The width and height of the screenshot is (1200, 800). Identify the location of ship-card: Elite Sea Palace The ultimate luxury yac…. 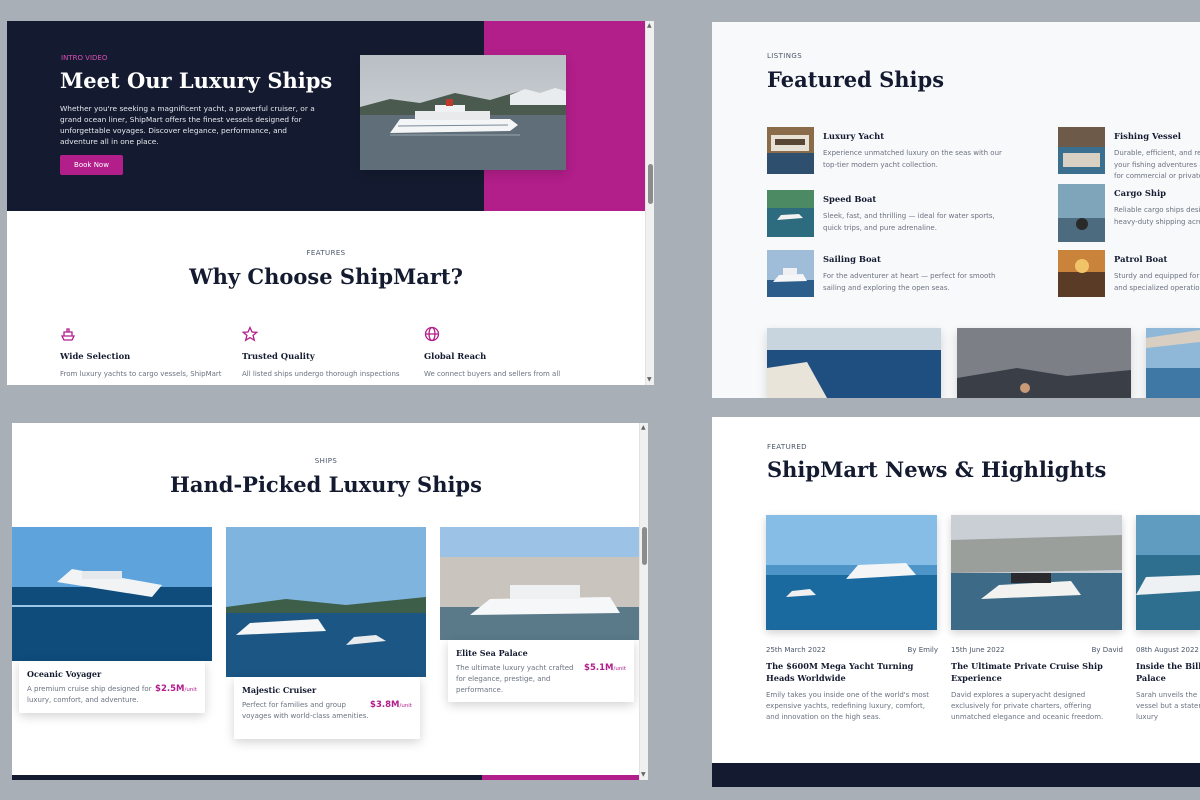
(541, 671).